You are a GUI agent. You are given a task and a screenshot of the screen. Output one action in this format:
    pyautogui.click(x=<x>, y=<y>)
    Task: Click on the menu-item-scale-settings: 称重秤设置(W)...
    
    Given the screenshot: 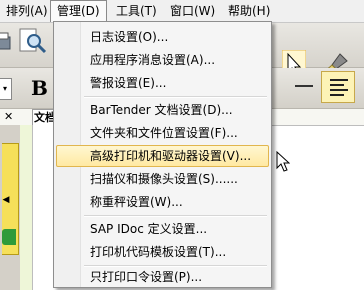 What is the action you would take?
    pyautogui.click(x=162, y=202)
    